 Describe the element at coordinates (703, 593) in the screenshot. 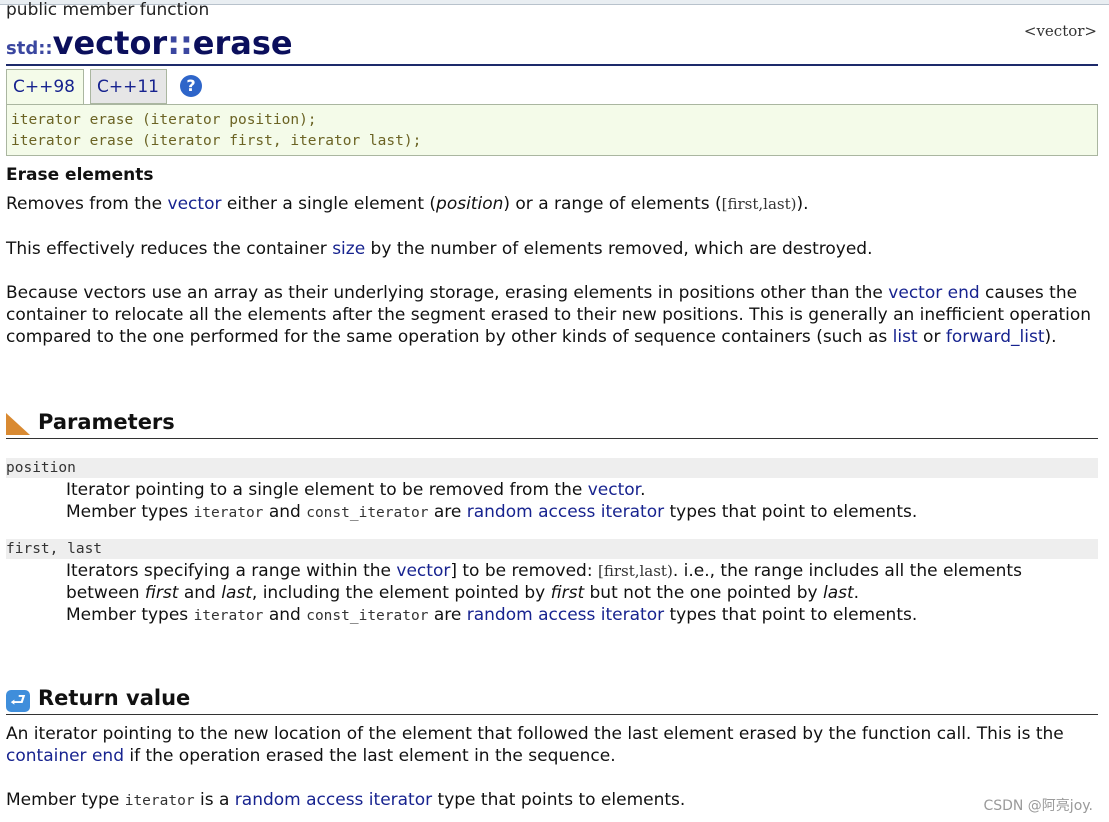

I see `text: but not the one pointed by` at that location.